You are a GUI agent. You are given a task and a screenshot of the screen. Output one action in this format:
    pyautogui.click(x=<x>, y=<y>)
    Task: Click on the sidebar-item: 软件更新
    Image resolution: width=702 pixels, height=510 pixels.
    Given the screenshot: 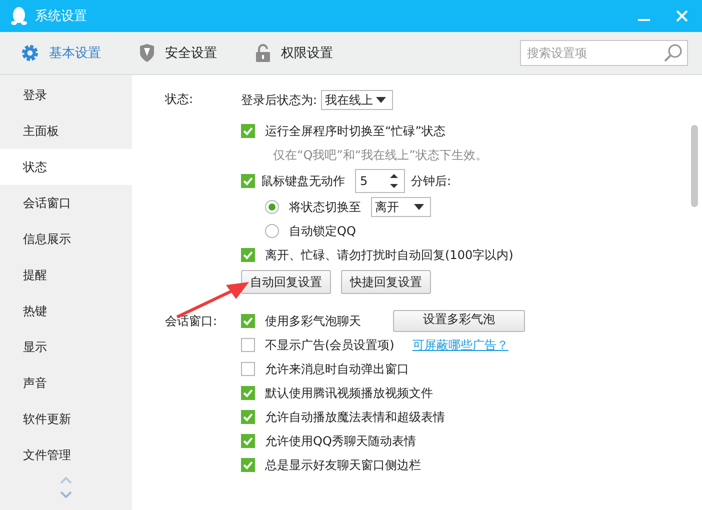 What is the action you would take?
    pyautogui.click(x=66, y=419)
    